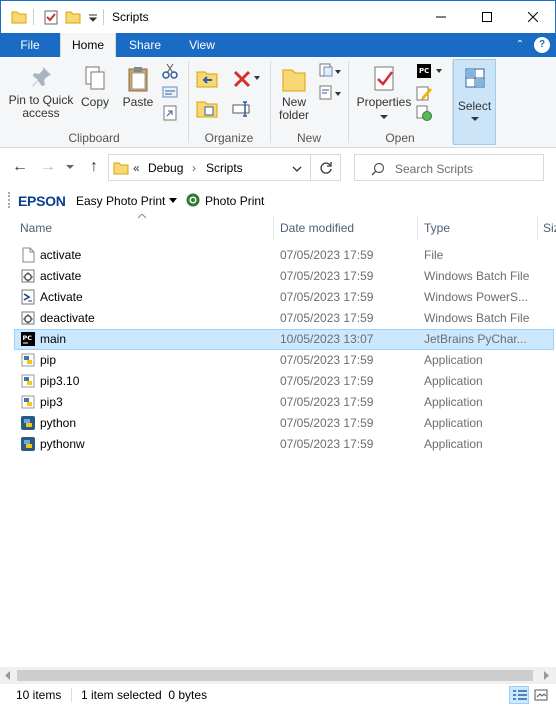 This screenshot has height=707, width=556. Describe the element at coordinates (234, 201) in the screenshot. I see `photo-print-button: Photo Print` at that location.